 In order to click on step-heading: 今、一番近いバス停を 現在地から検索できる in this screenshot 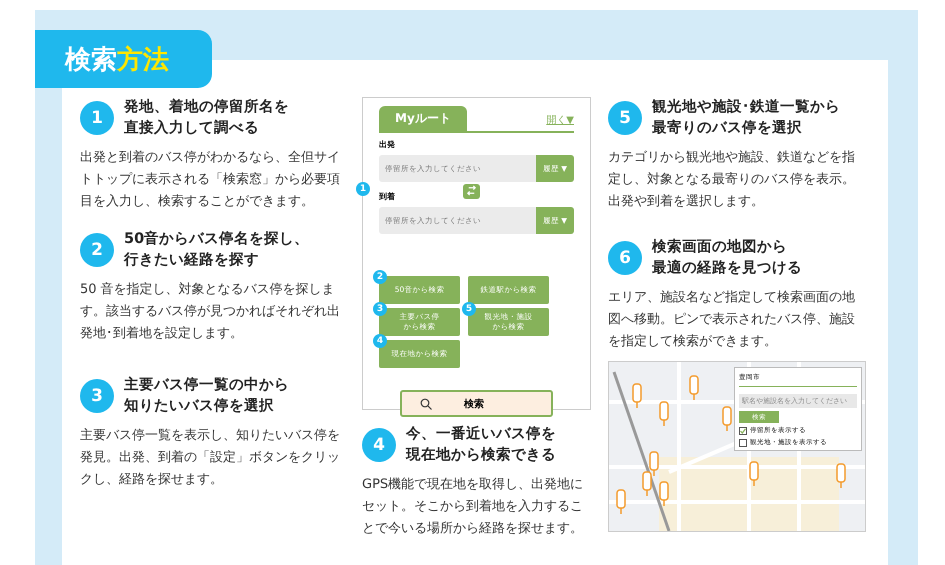, I will do `click(481, 444)`.